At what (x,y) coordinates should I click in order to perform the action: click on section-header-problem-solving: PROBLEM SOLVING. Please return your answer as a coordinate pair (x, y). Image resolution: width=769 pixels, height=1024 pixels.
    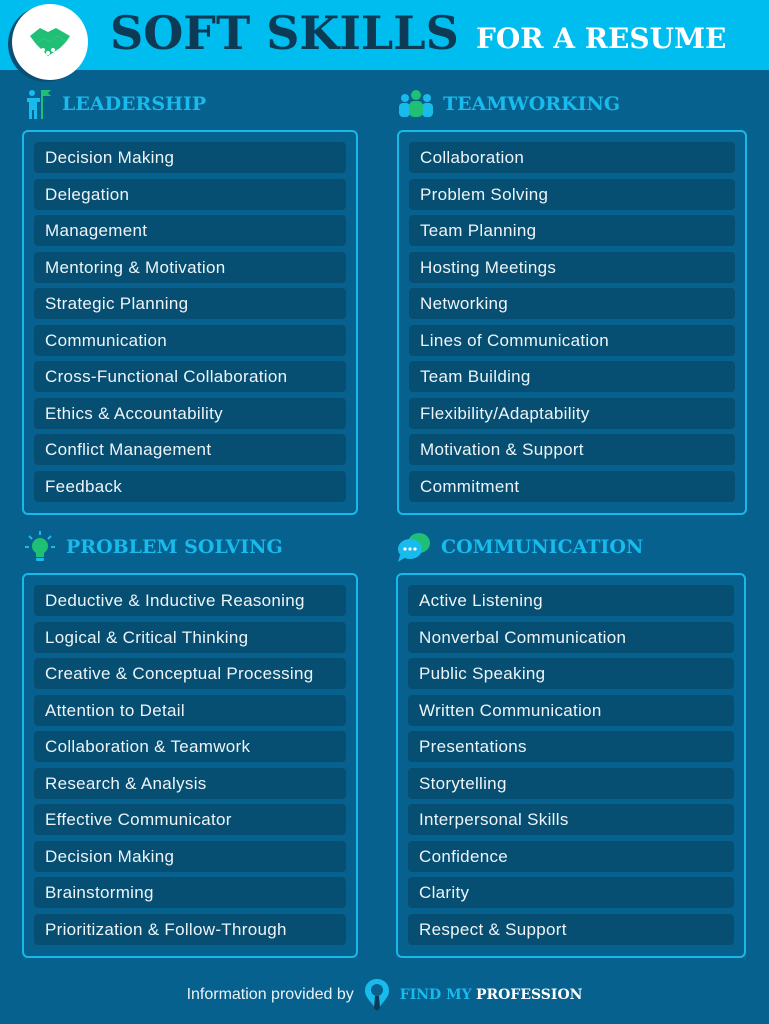
    Looking at the image, I should click on (153, 547).